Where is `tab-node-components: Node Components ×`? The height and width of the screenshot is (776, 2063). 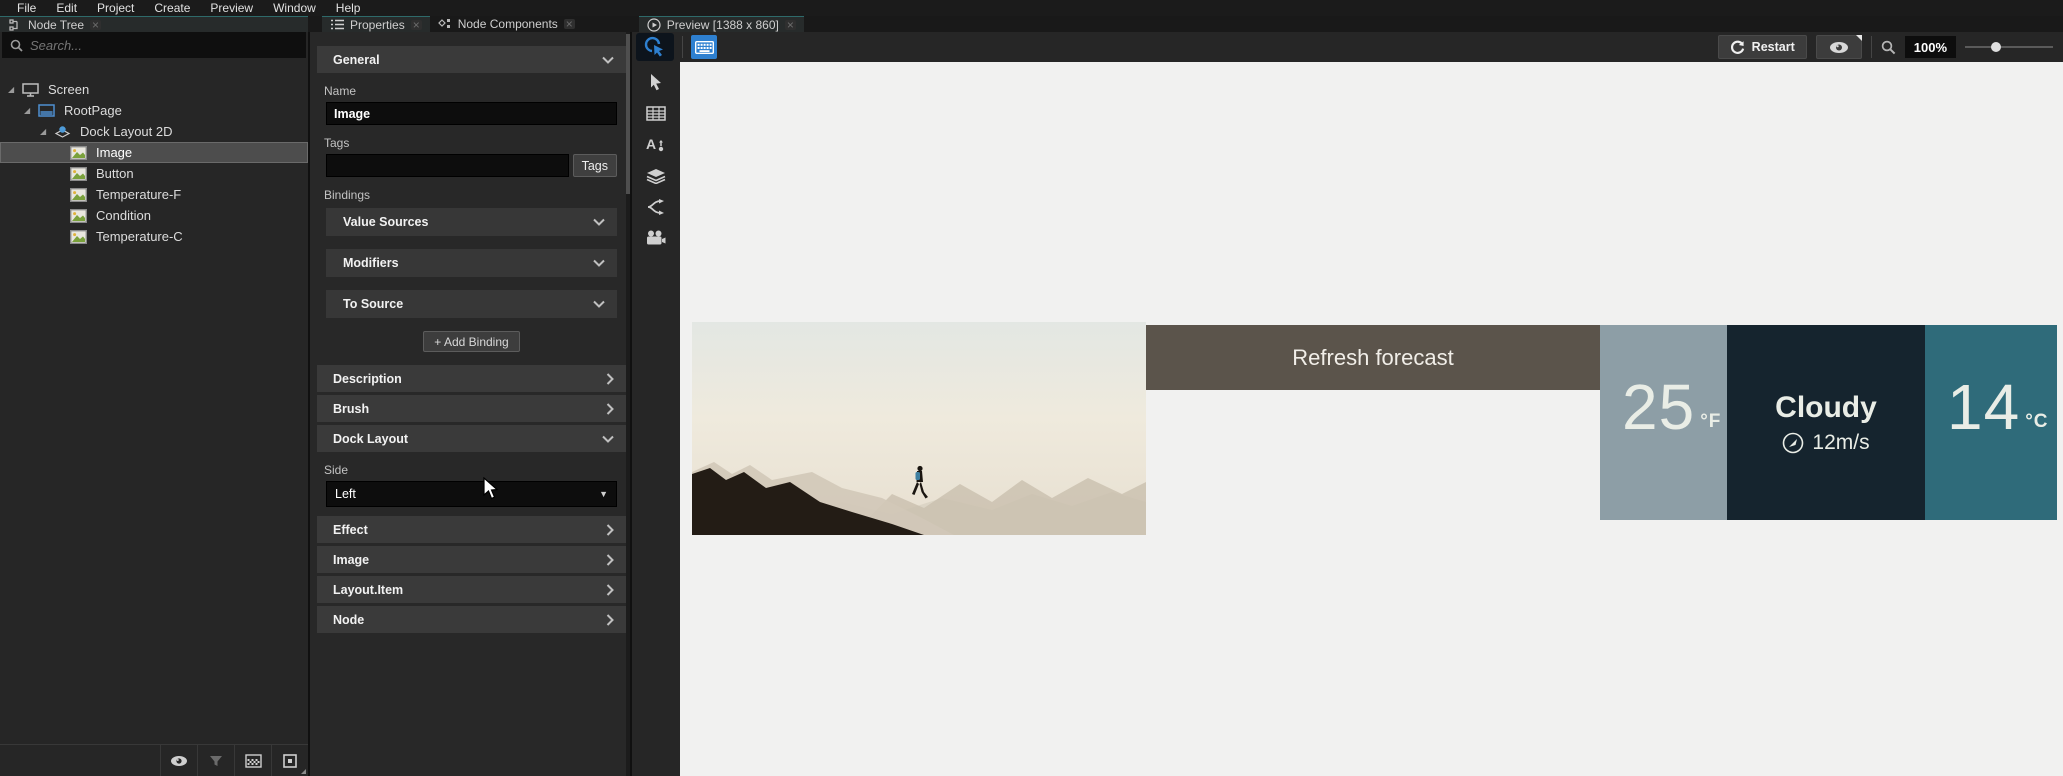 tab-node-components: Node Components × is located at coordinates (506, 24).